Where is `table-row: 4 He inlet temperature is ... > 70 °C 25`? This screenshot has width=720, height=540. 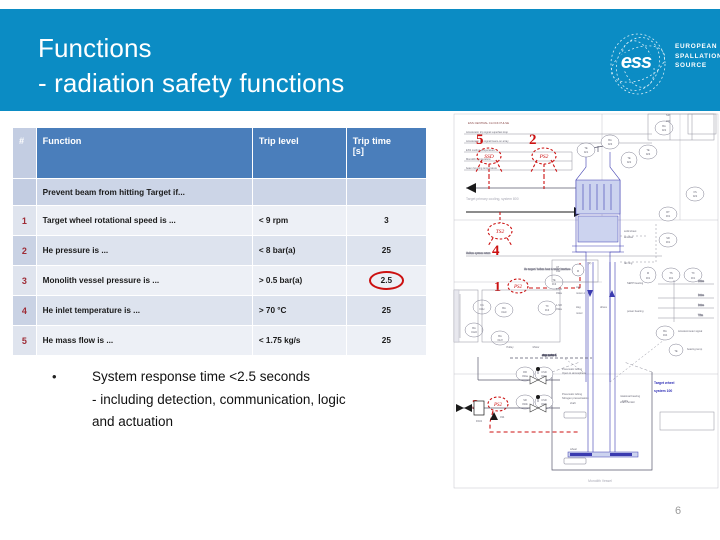 table-row: 4 He inlet temperature is ... > 70 °C 25 is located at coordinates (219, 310).